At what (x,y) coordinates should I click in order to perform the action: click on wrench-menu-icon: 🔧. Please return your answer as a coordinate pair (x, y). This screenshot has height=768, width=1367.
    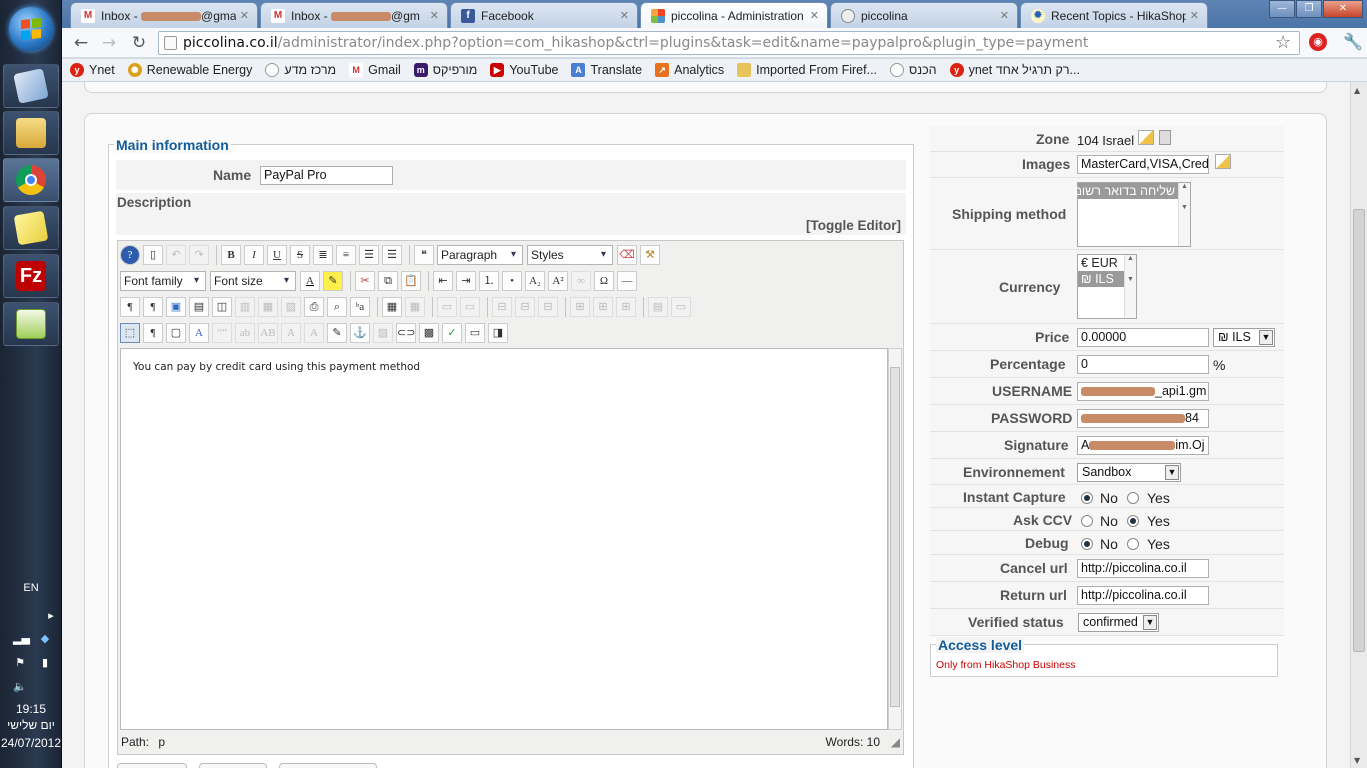
    Looking at the image, I should click on (1353, 41).